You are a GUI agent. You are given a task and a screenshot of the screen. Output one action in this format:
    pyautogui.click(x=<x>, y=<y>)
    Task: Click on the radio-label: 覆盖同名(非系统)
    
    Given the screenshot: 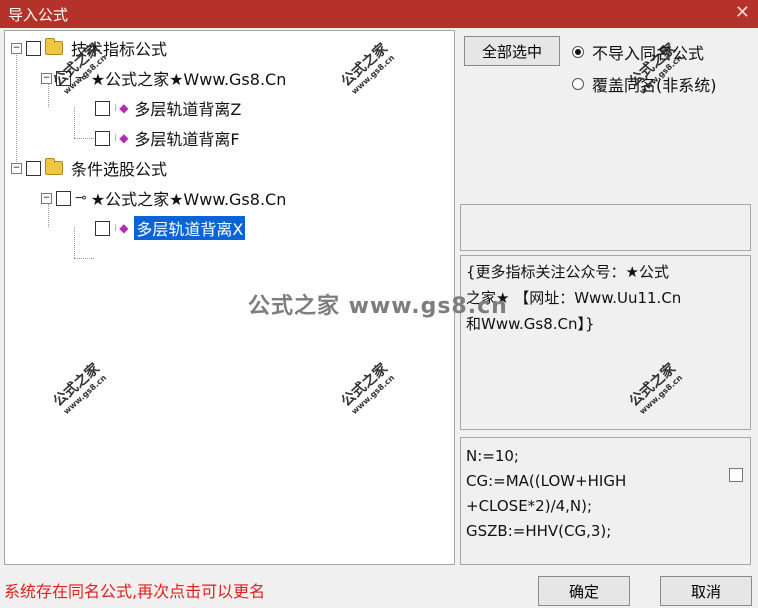 What is the action you would take?
    pyautogui.click(x=654, y=85)
    